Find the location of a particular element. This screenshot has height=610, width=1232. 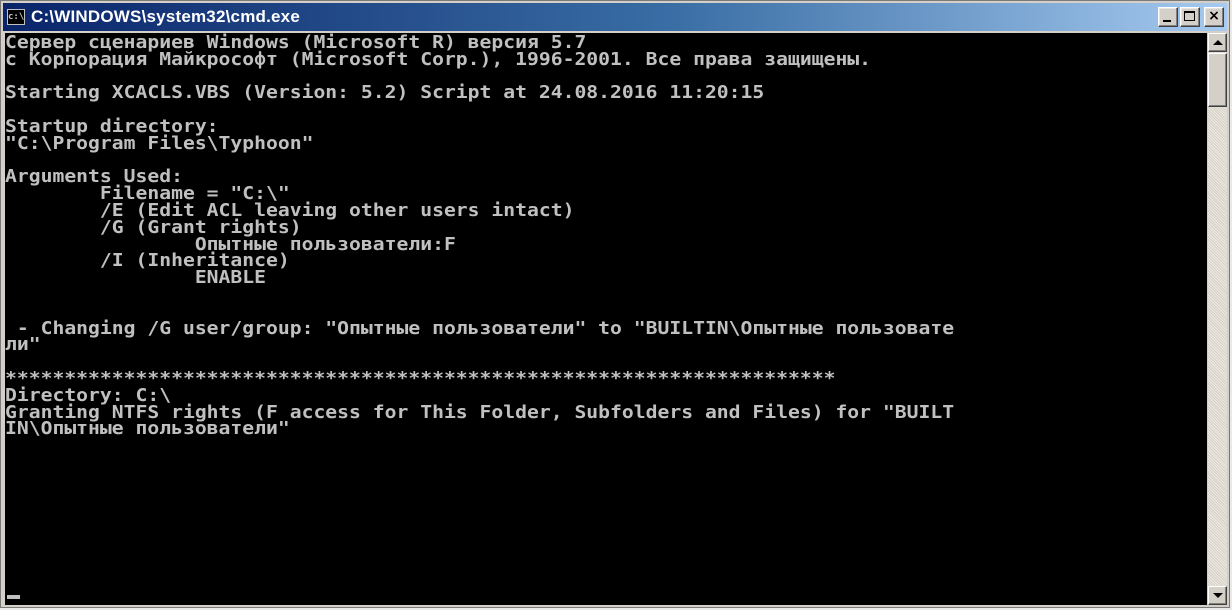

close-button: × is located at coordinates (1214, 17).